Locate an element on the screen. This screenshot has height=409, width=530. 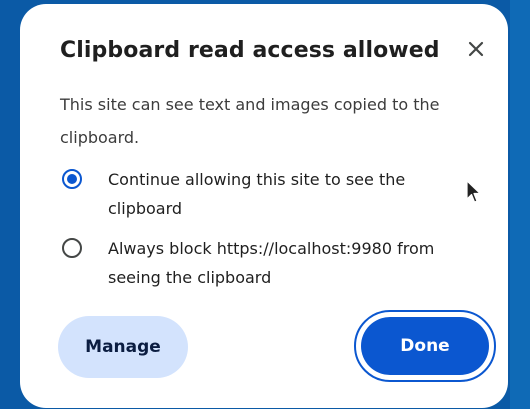
close-button is located at coordinates (476, 49).